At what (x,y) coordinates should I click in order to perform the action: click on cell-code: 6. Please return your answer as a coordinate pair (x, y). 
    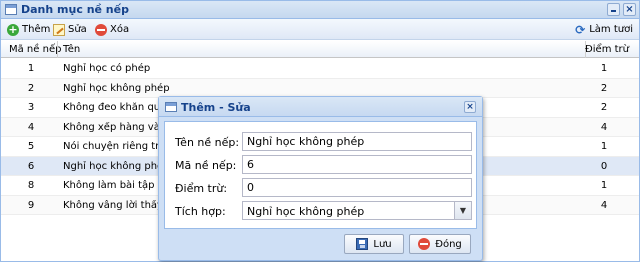
    Looking at the image, I should click on (31, 166).